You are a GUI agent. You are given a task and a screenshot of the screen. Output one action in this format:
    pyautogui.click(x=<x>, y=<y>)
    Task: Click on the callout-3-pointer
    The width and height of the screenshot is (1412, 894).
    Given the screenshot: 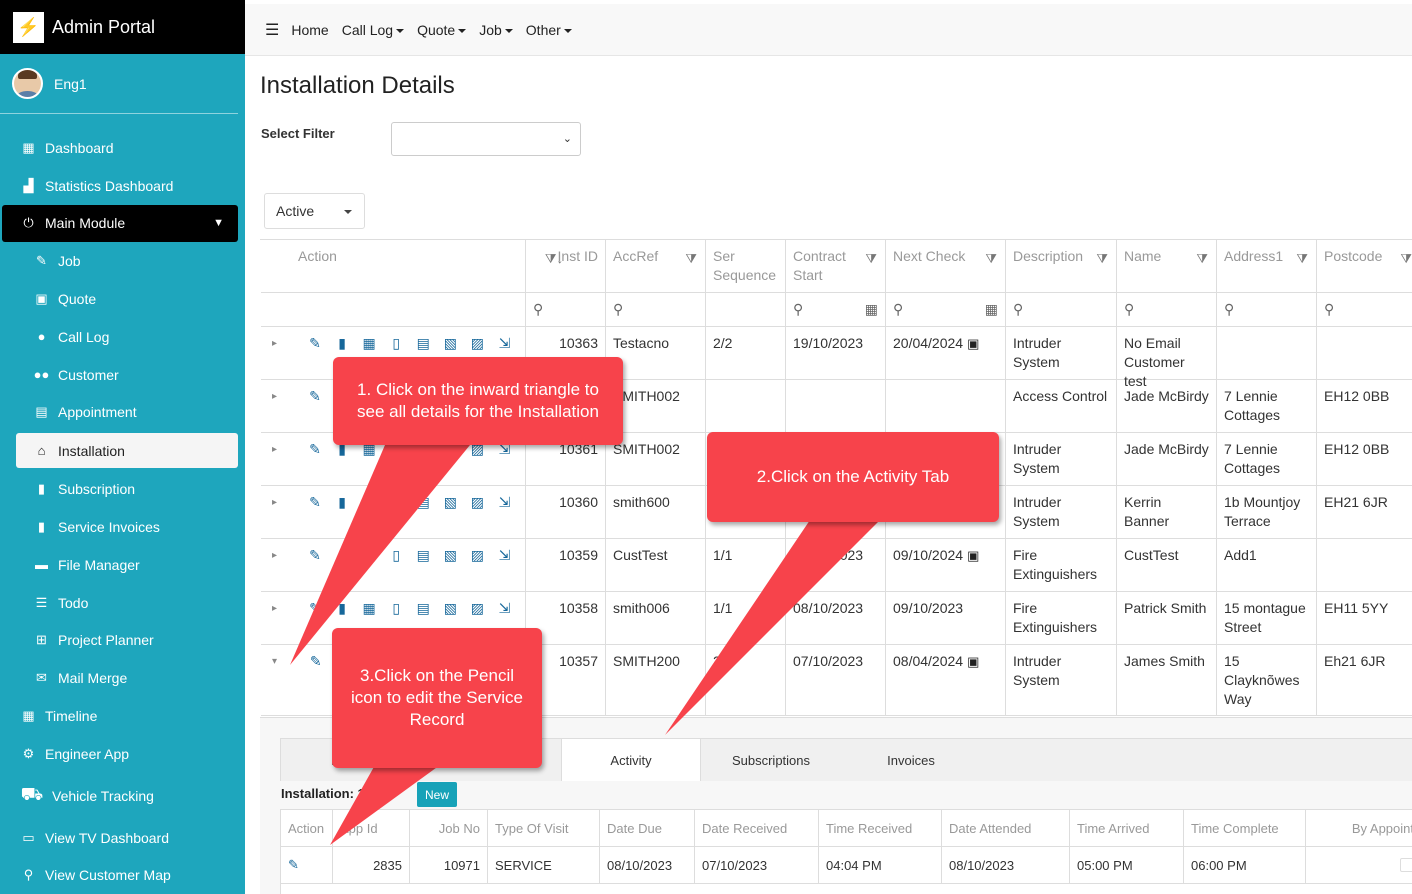 What is the action you would take?
    pyautogui.click(x=385, y=805)
    